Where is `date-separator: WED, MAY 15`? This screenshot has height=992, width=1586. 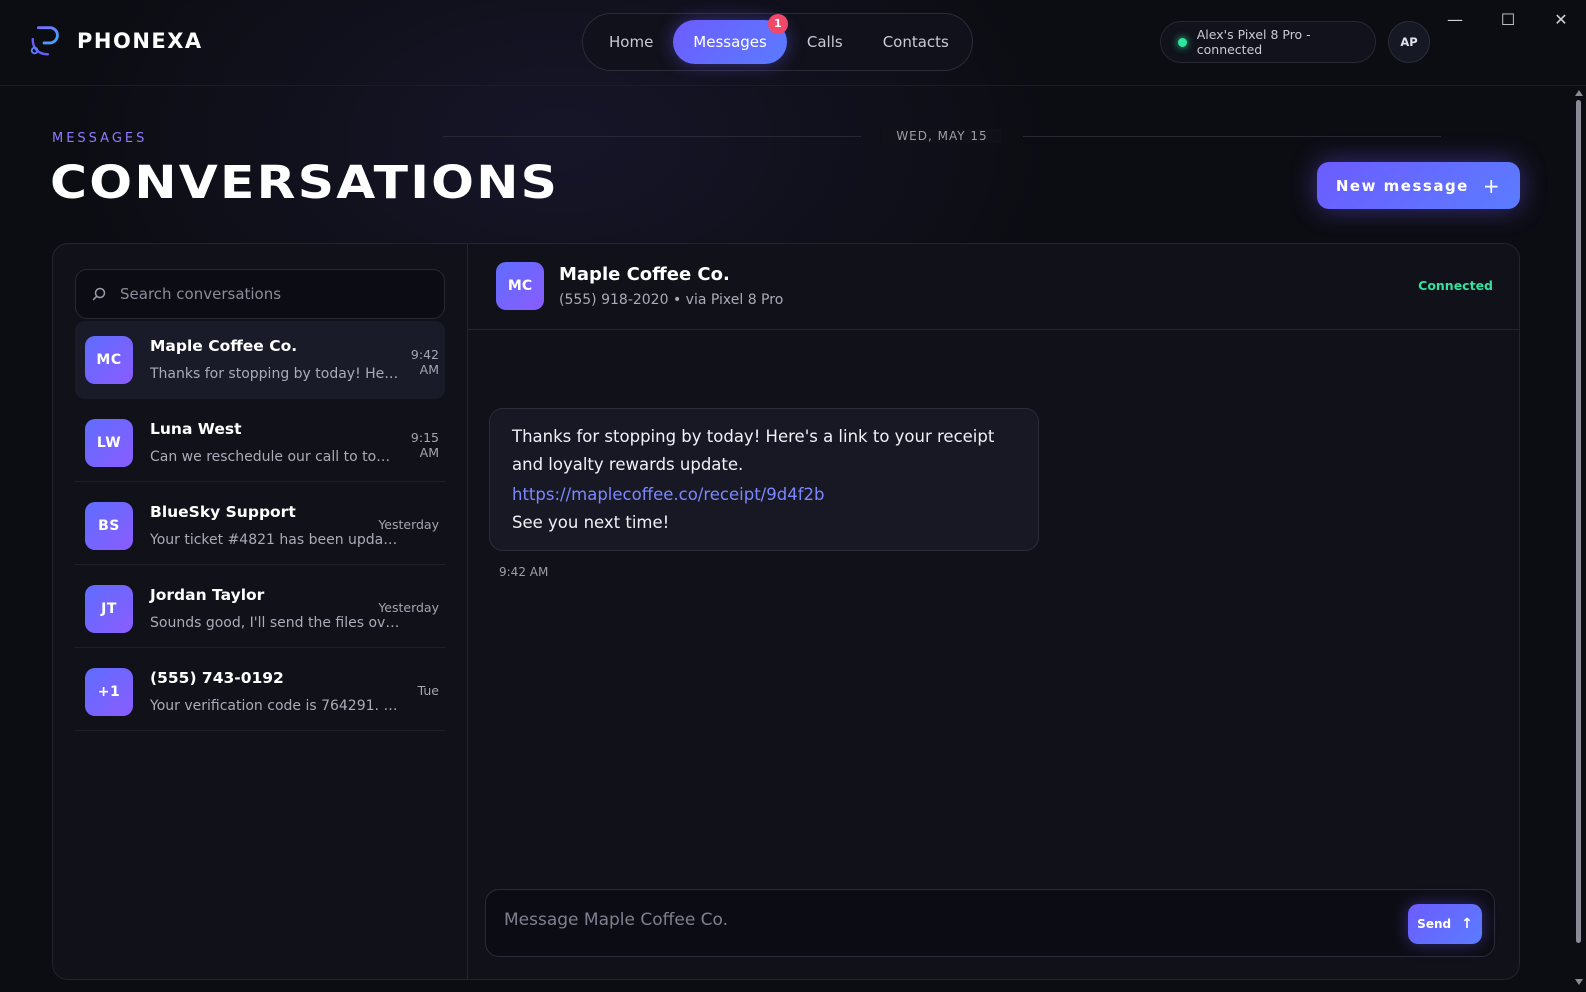 date-separator: WED, MAY 15 is located at coordinates (942, 136).